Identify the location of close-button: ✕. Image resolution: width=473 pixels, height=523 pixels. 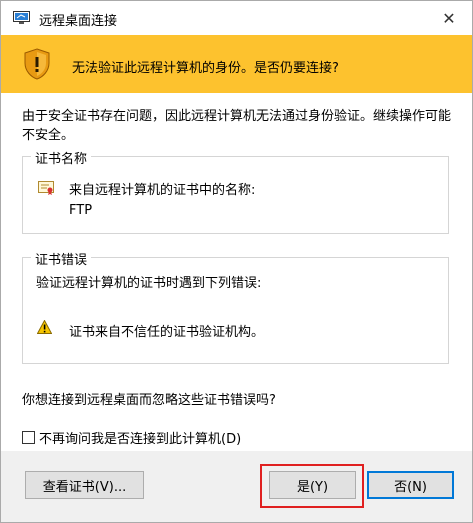
(449, 18).